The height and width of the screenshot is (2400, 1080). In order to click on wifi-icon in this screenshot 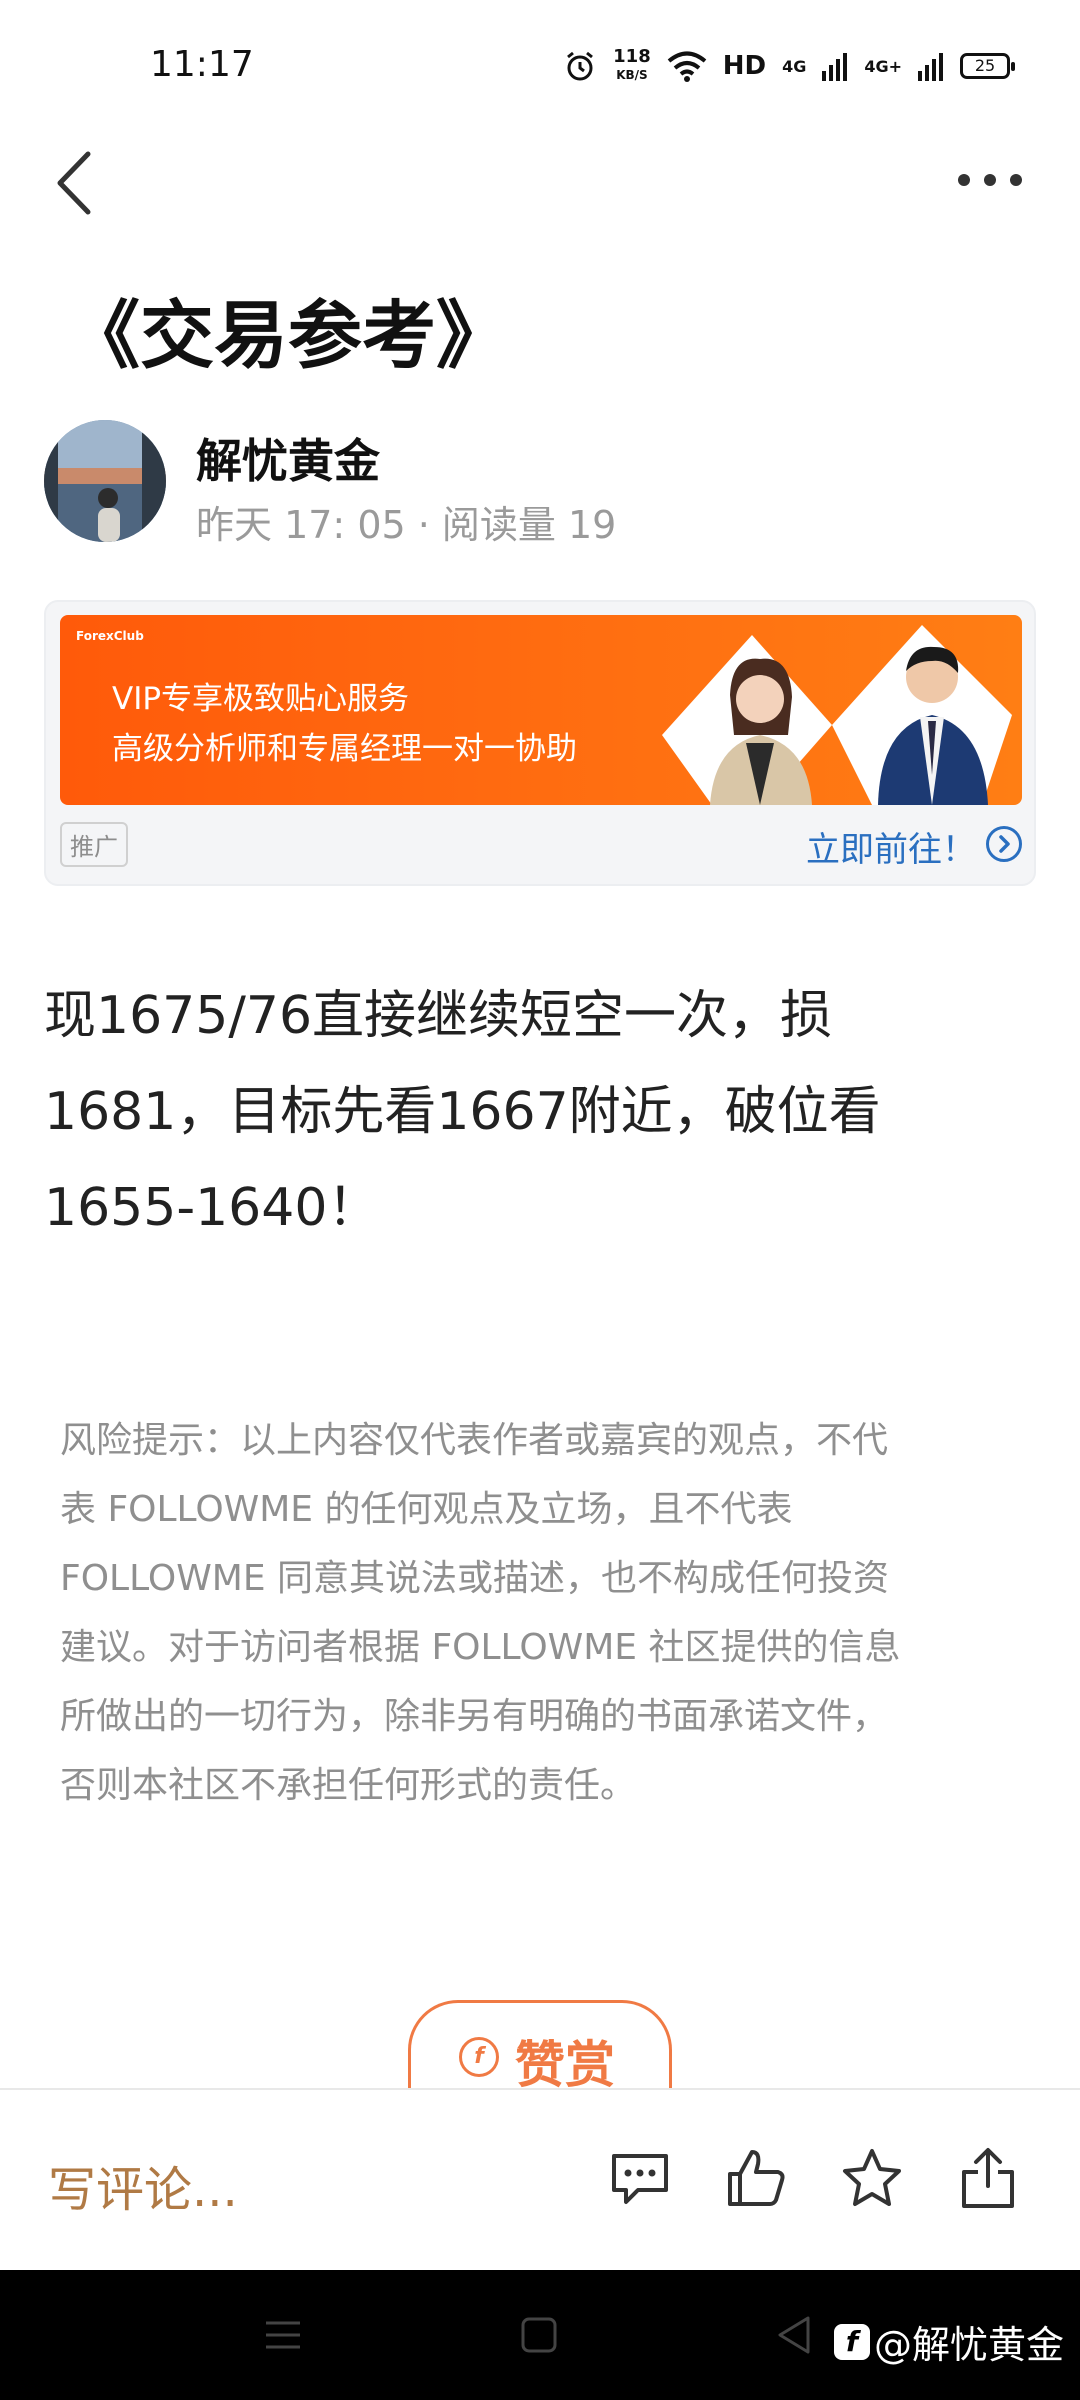, I will do `click(686, 66)`.